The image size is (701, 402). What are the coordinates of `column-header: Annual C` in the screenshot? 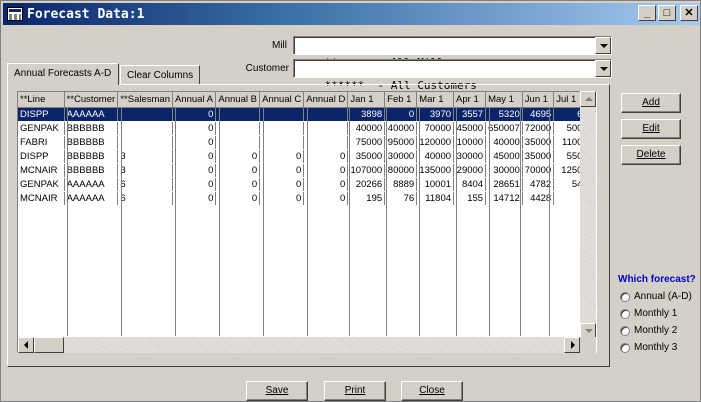 It's located at (282, 100).